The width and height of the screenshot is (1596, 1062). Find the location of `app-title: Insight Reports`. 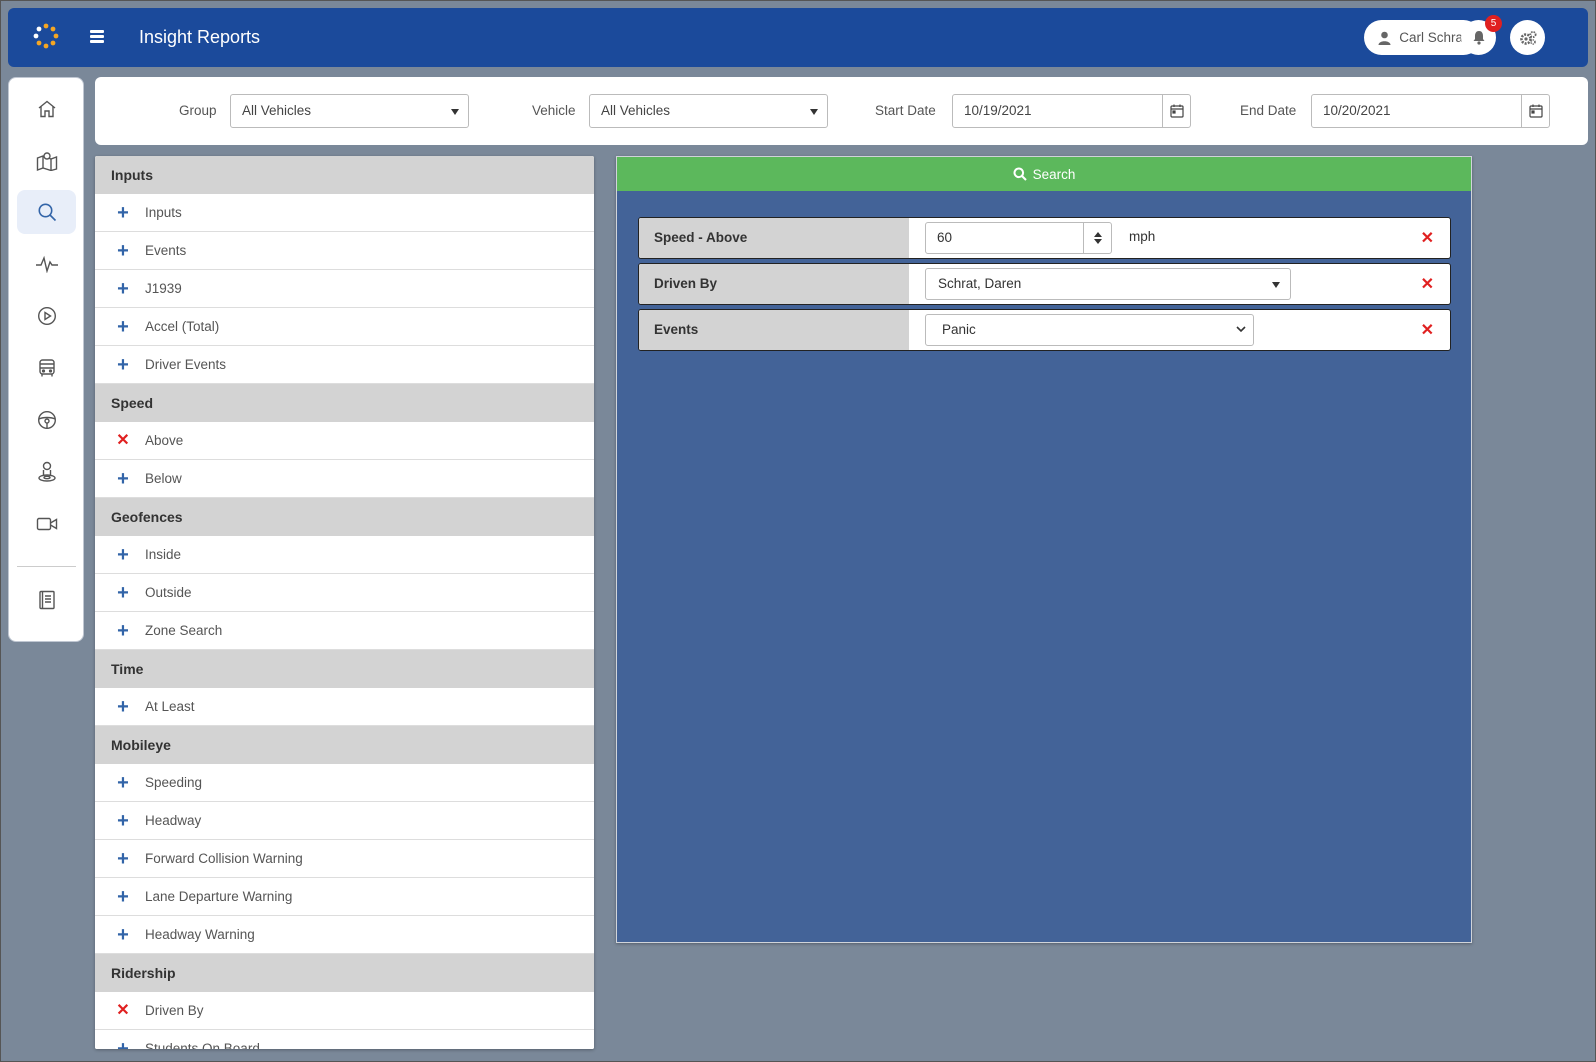

app-title: Insight Reports is located at coordinates (200, 37).